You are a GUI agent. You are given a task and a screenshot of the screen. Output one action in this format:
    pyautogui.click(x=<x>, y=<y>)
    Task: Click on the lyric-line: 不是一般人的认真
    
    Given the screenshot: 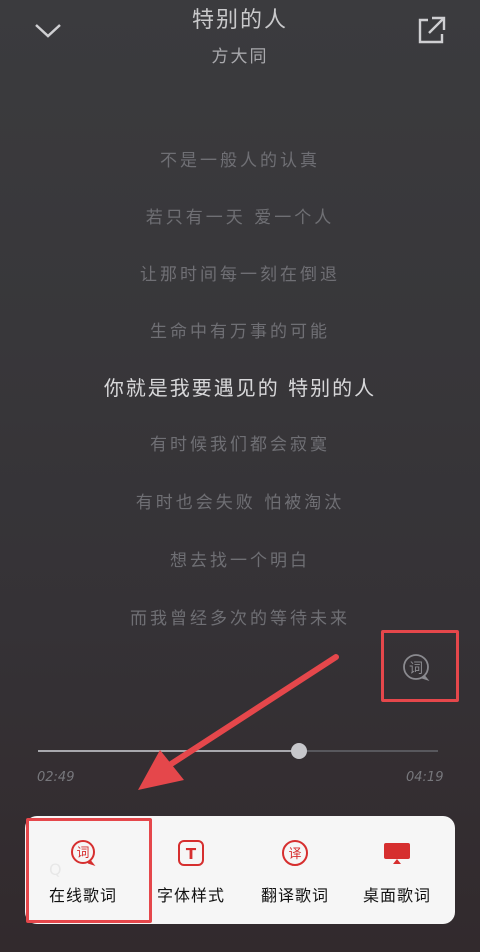 What is the action you would take?
    pyautogui.click(x=240, y=161)
    